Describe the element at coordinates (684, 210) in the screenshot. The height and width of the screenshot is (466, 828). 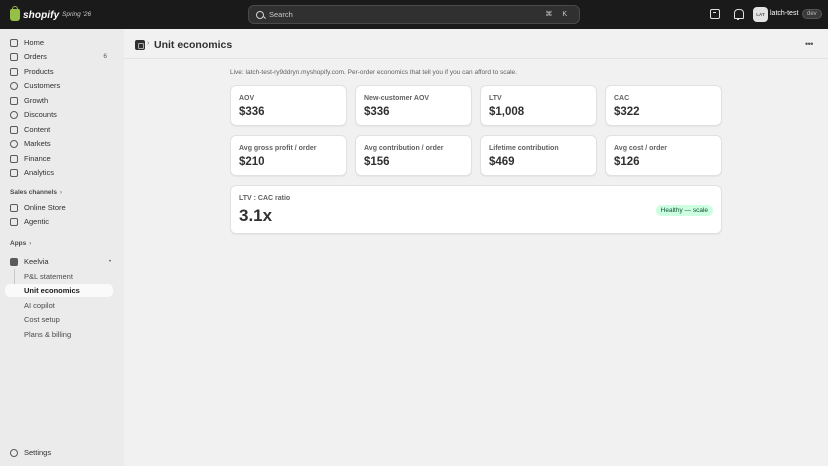
I see `status-badge: Healthy — scale` at that location.